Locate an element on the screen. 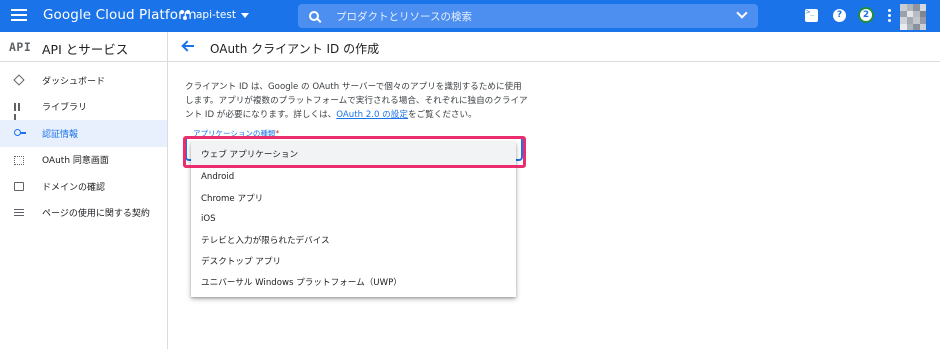 Image resolution: width=940 pixels, height=349 pixels. sidebar-item-domain-verification: ドメインの確認 is located at coordinates (83, 186).